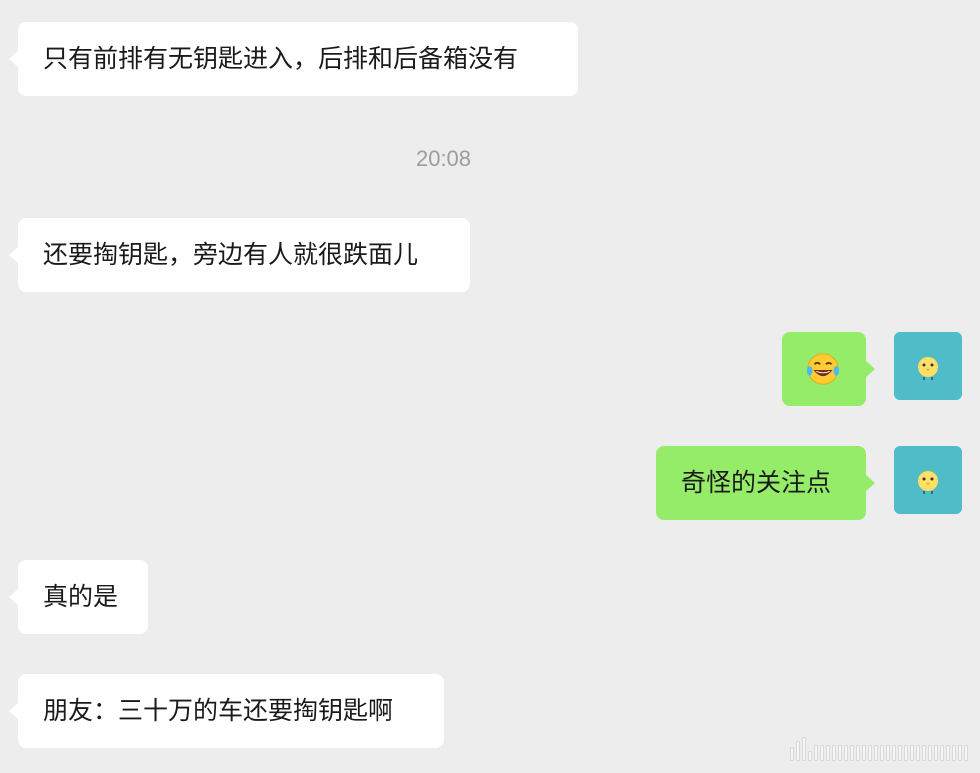 This screenshot has width=980, height=773. Describe the element at coordinates (443, 158) in the screenshot. I see `message-timestamp: 20:08` at that location.